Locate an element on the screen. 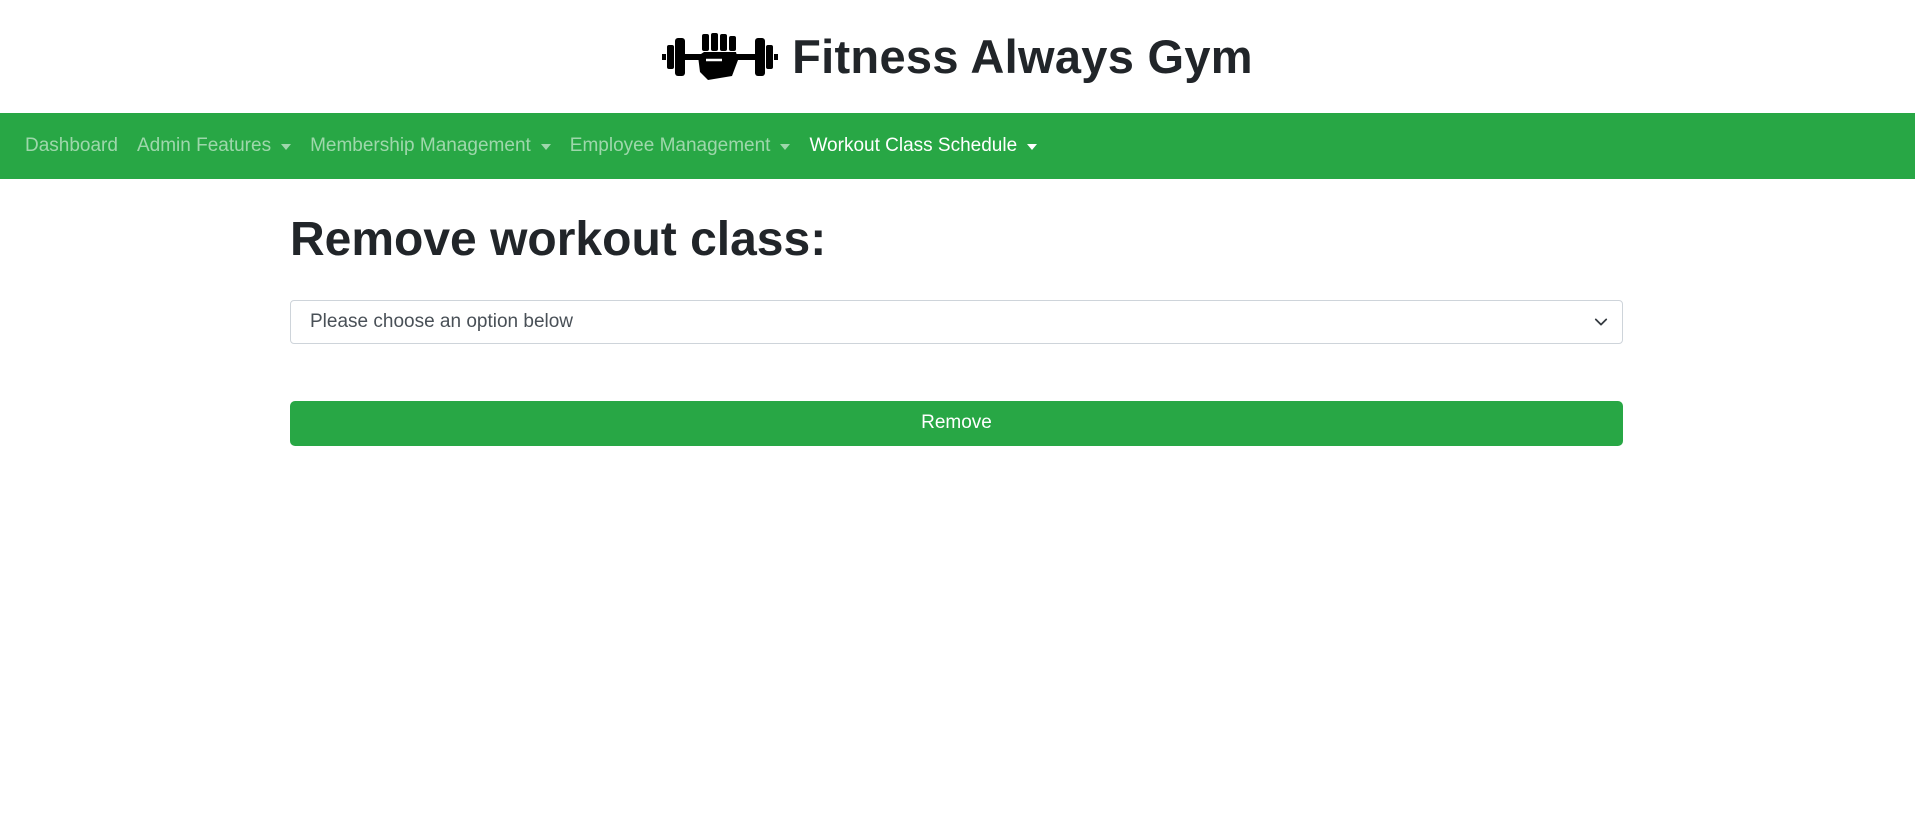  nav-item-label: Membership Management is located at coordinates (420, 145).